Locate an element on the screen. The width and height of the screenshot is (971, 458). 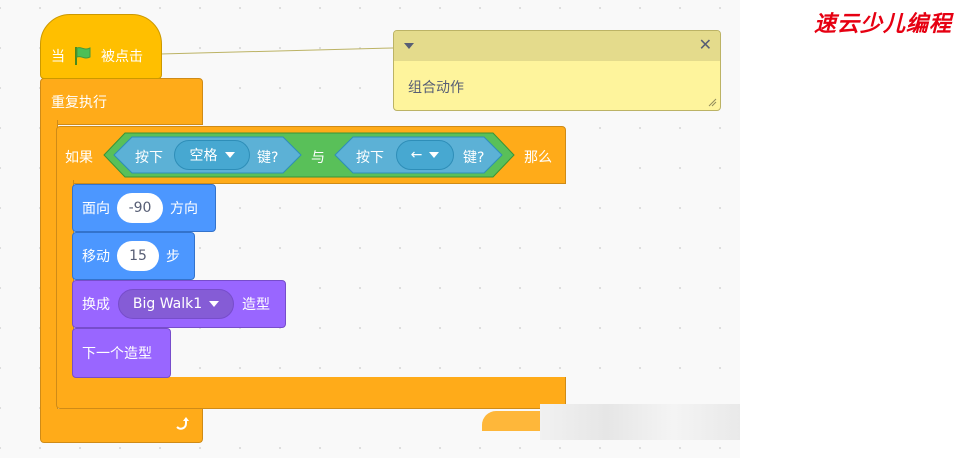
hat-prefix: 当 is located at coordinates (58, 56).